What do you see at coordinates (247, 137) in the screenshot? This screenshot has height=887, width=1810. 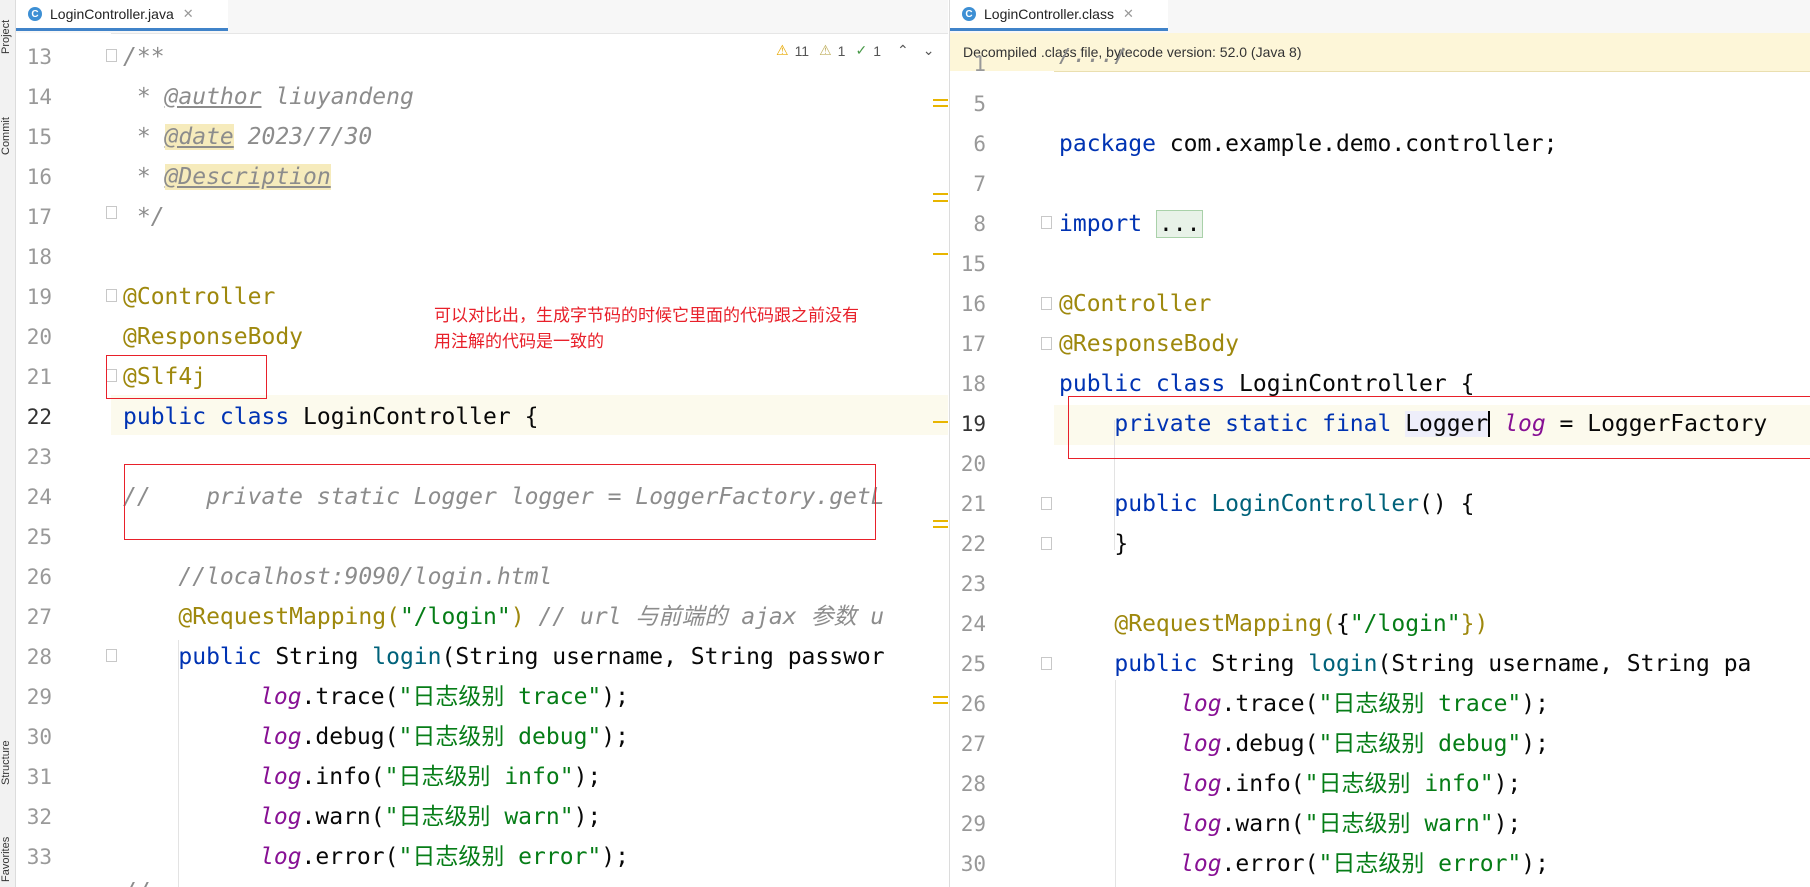 I see `code-line-15: * @date 2023/7/30` at bounding box center [247, 137].